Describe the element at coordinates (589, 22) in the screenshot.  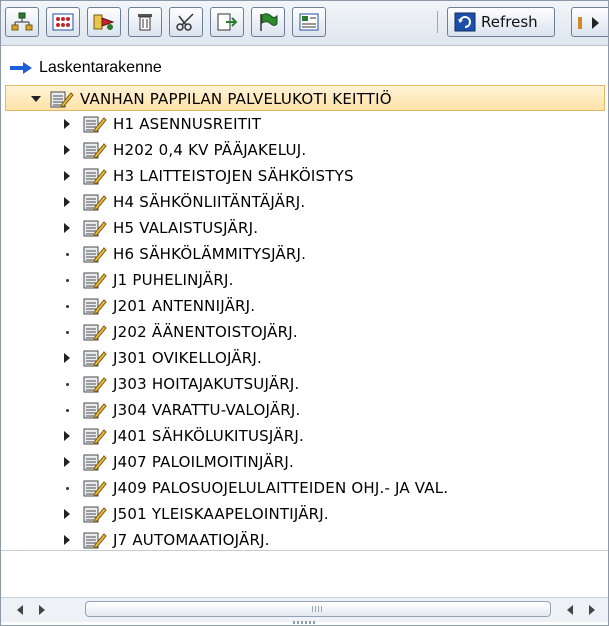
I see `toolbar-overflow-button` at that location.